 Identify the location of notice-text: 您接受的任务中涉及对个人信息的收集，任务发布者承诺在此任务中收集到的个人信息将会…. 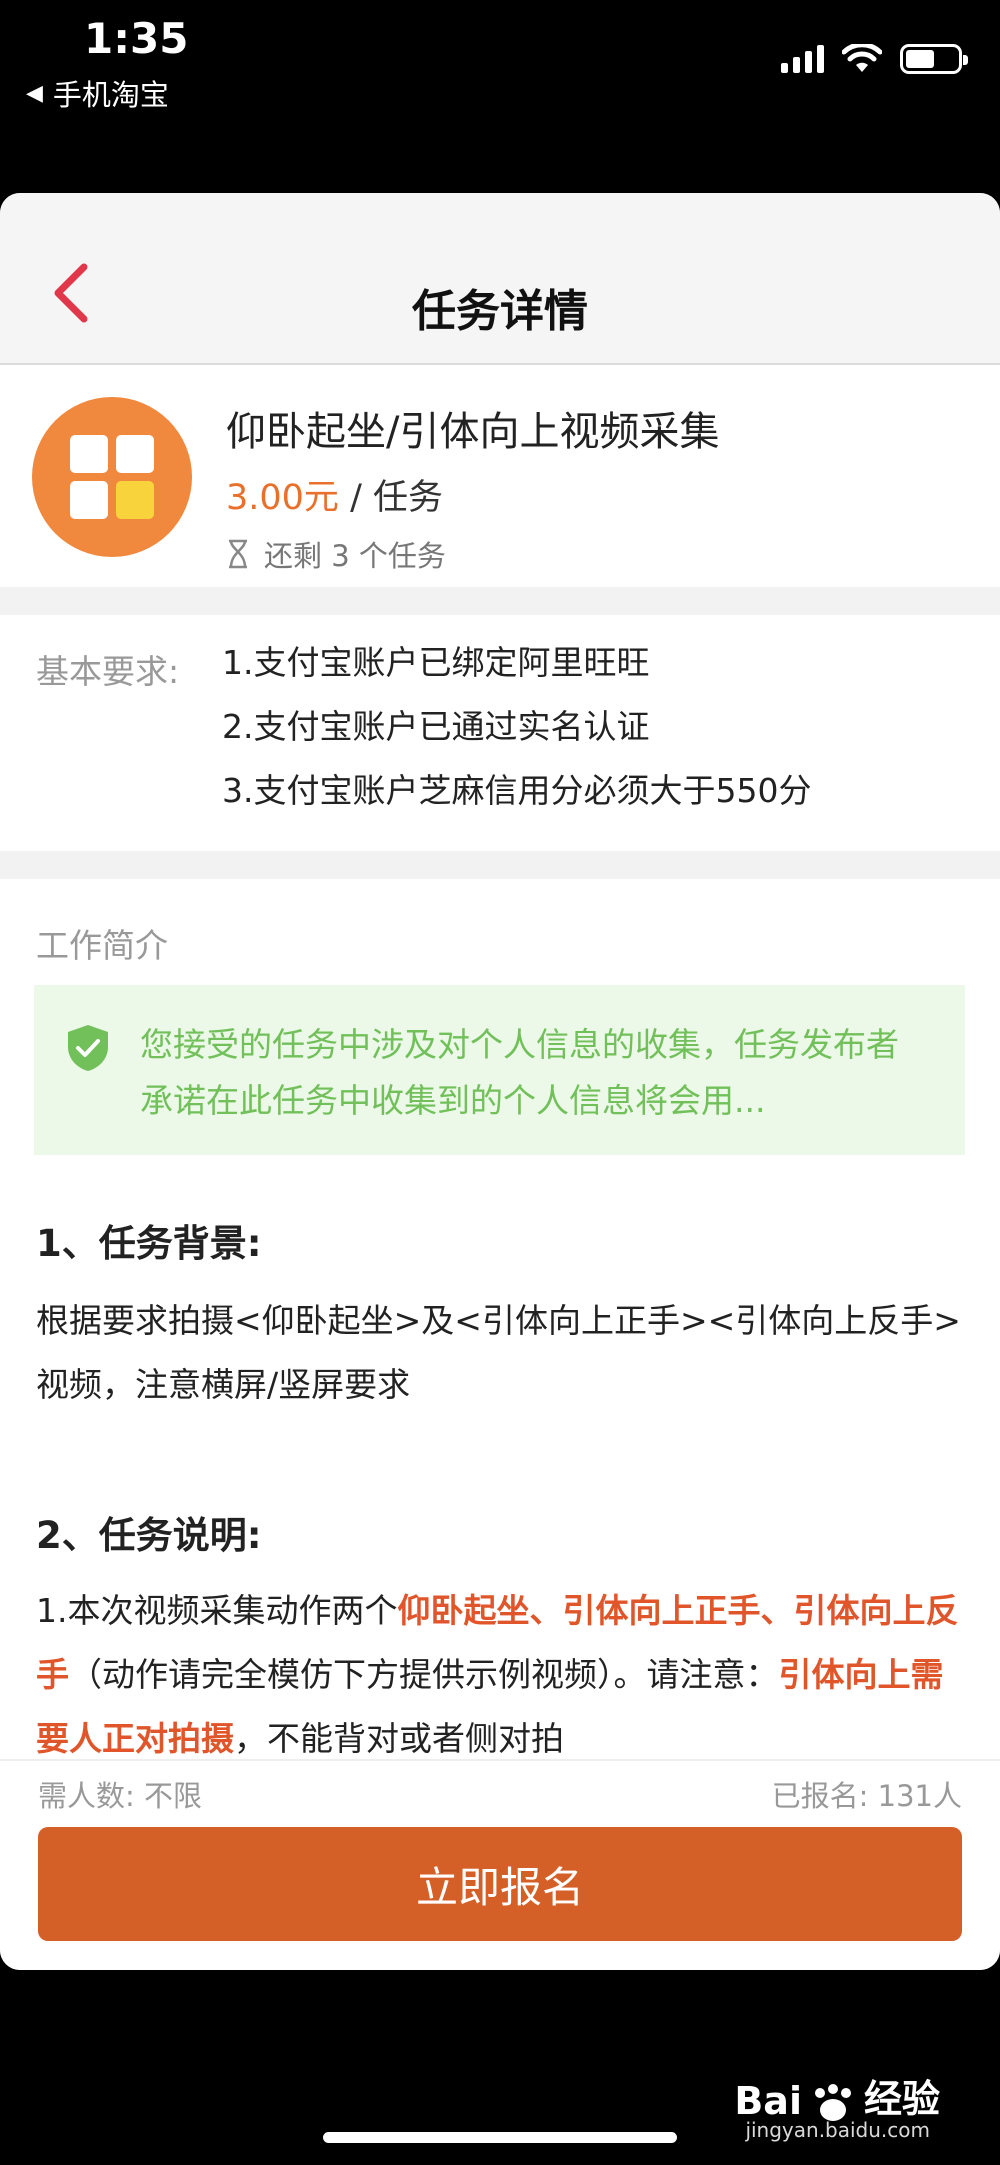
(519, 1072).